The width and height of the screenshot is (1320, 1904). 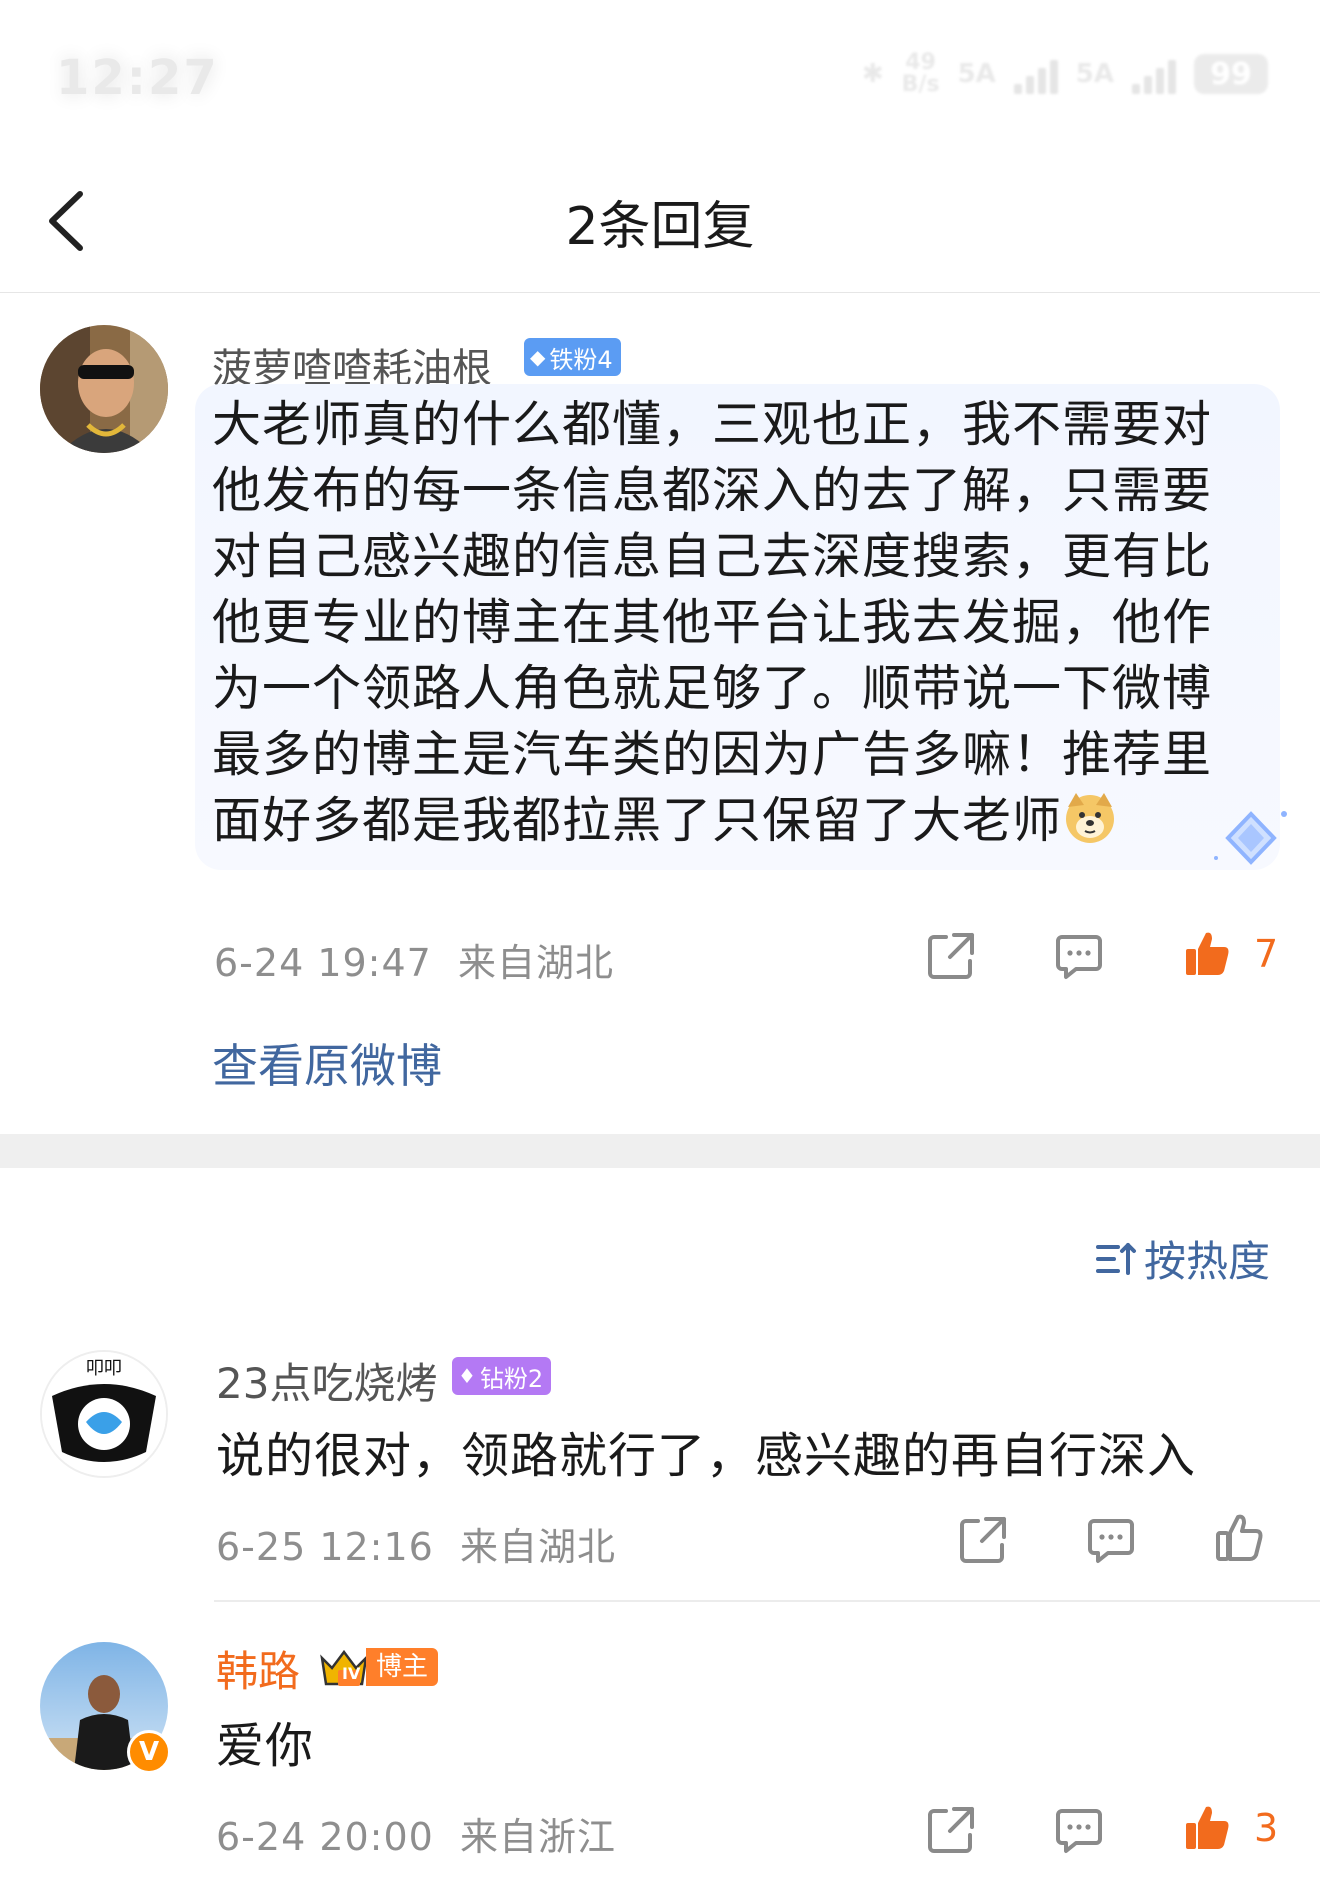 I want to click on status-bar: 12:27 ✱ 49 B/s 5A 5A 99, so click(x=660, y=75).